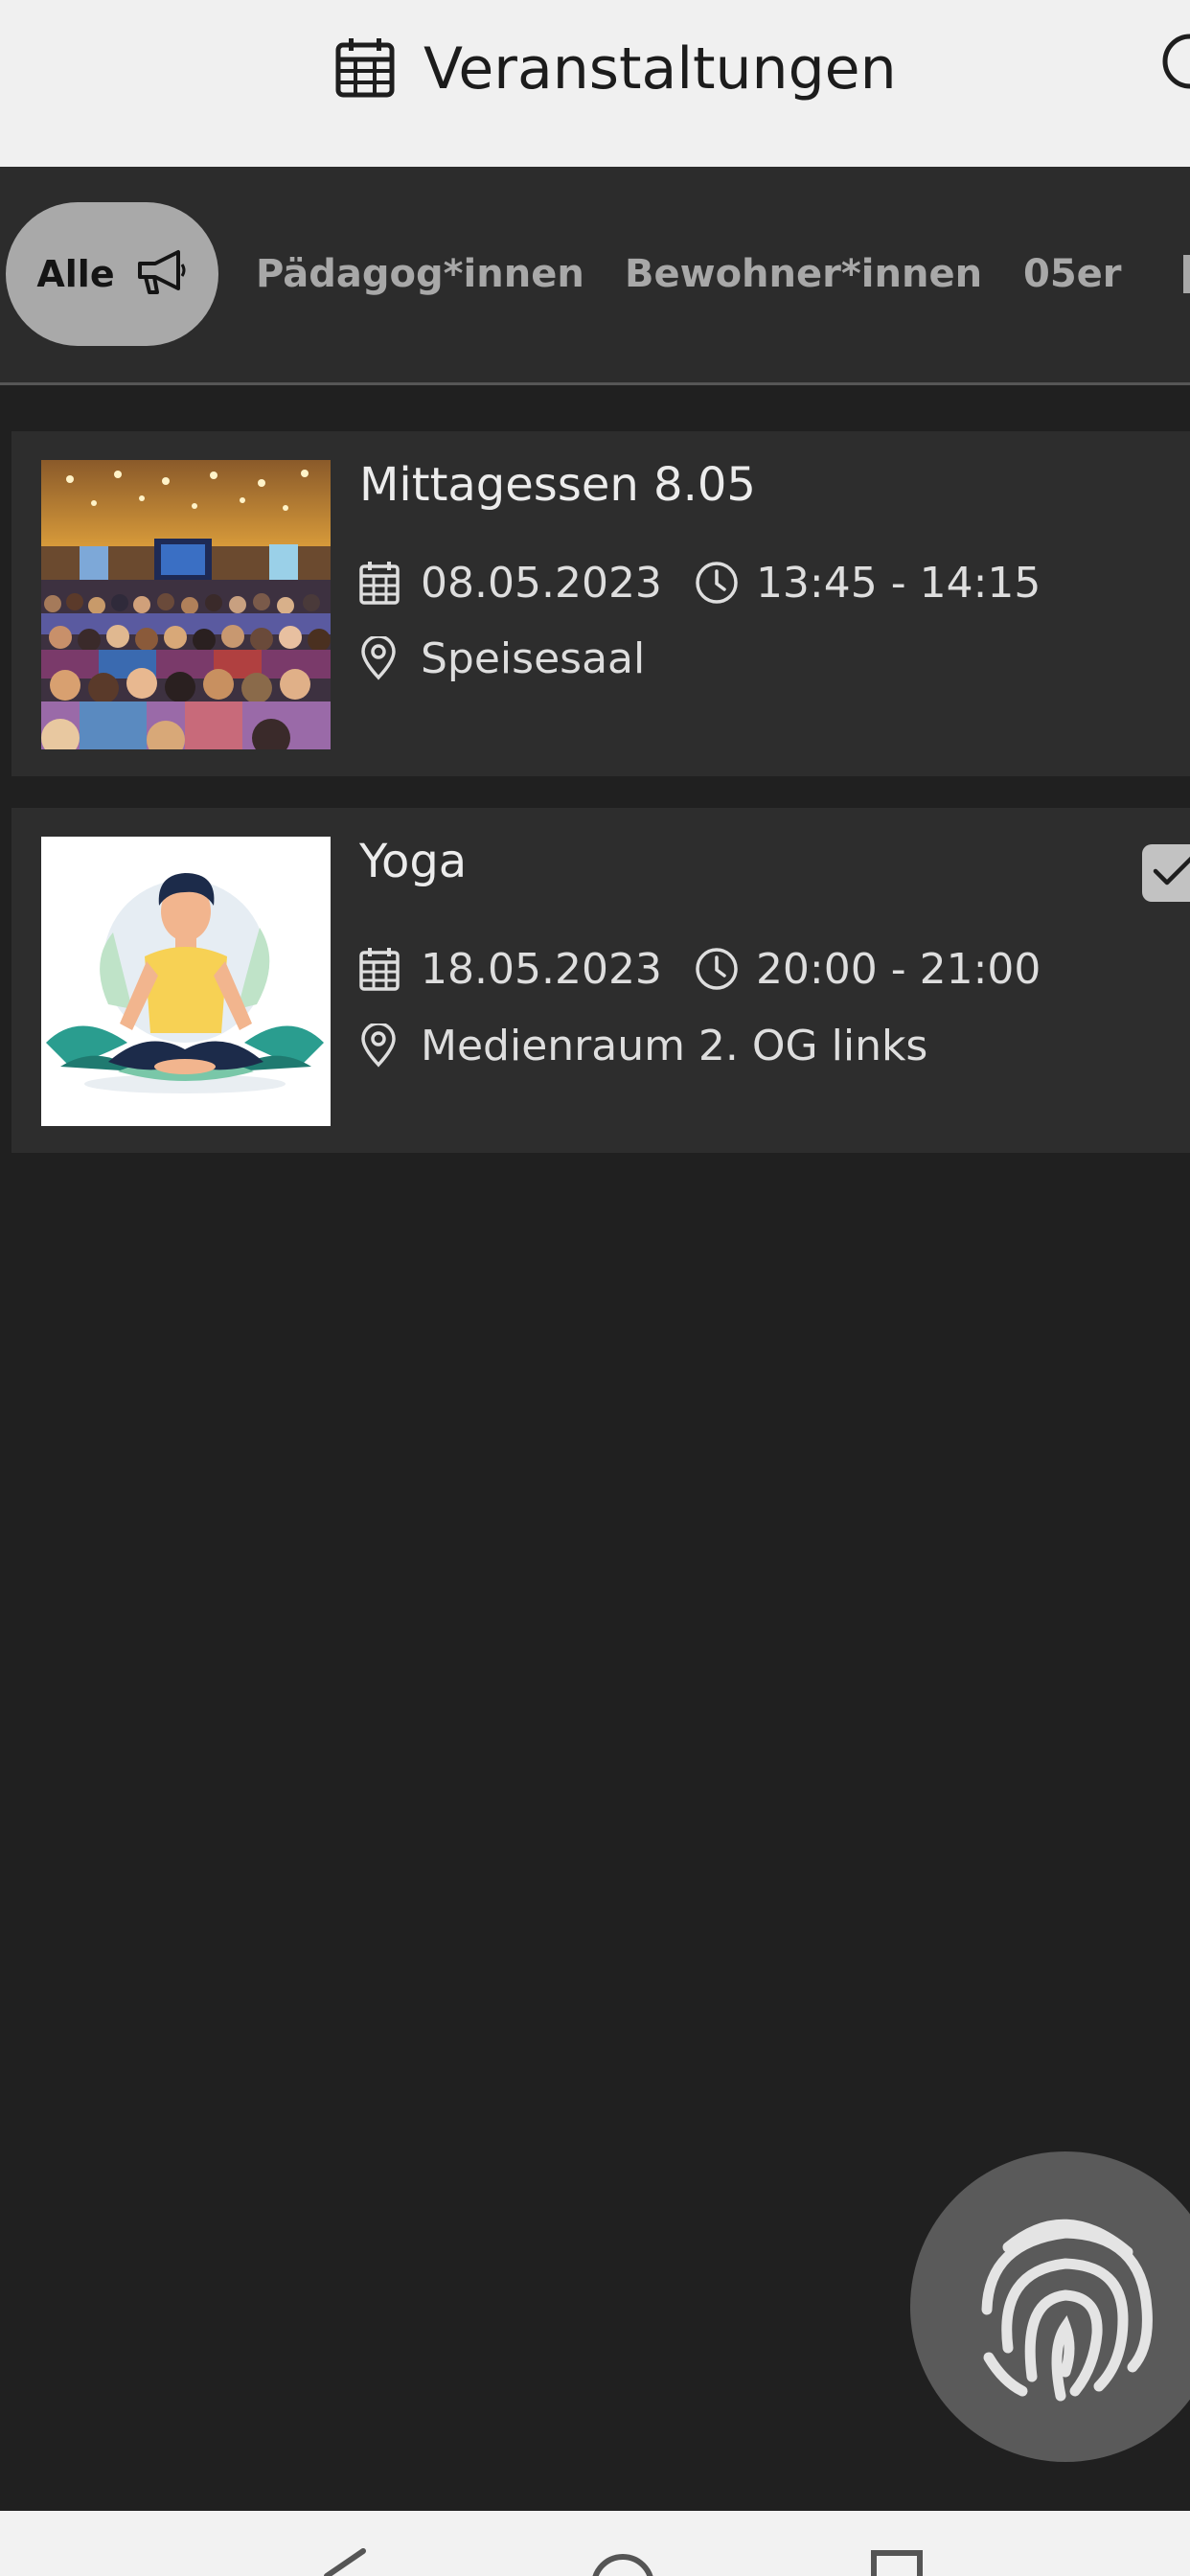 This screenshot has height=2576, width=1190. I want to click on fingerprint-button, so click(1050, 2306).